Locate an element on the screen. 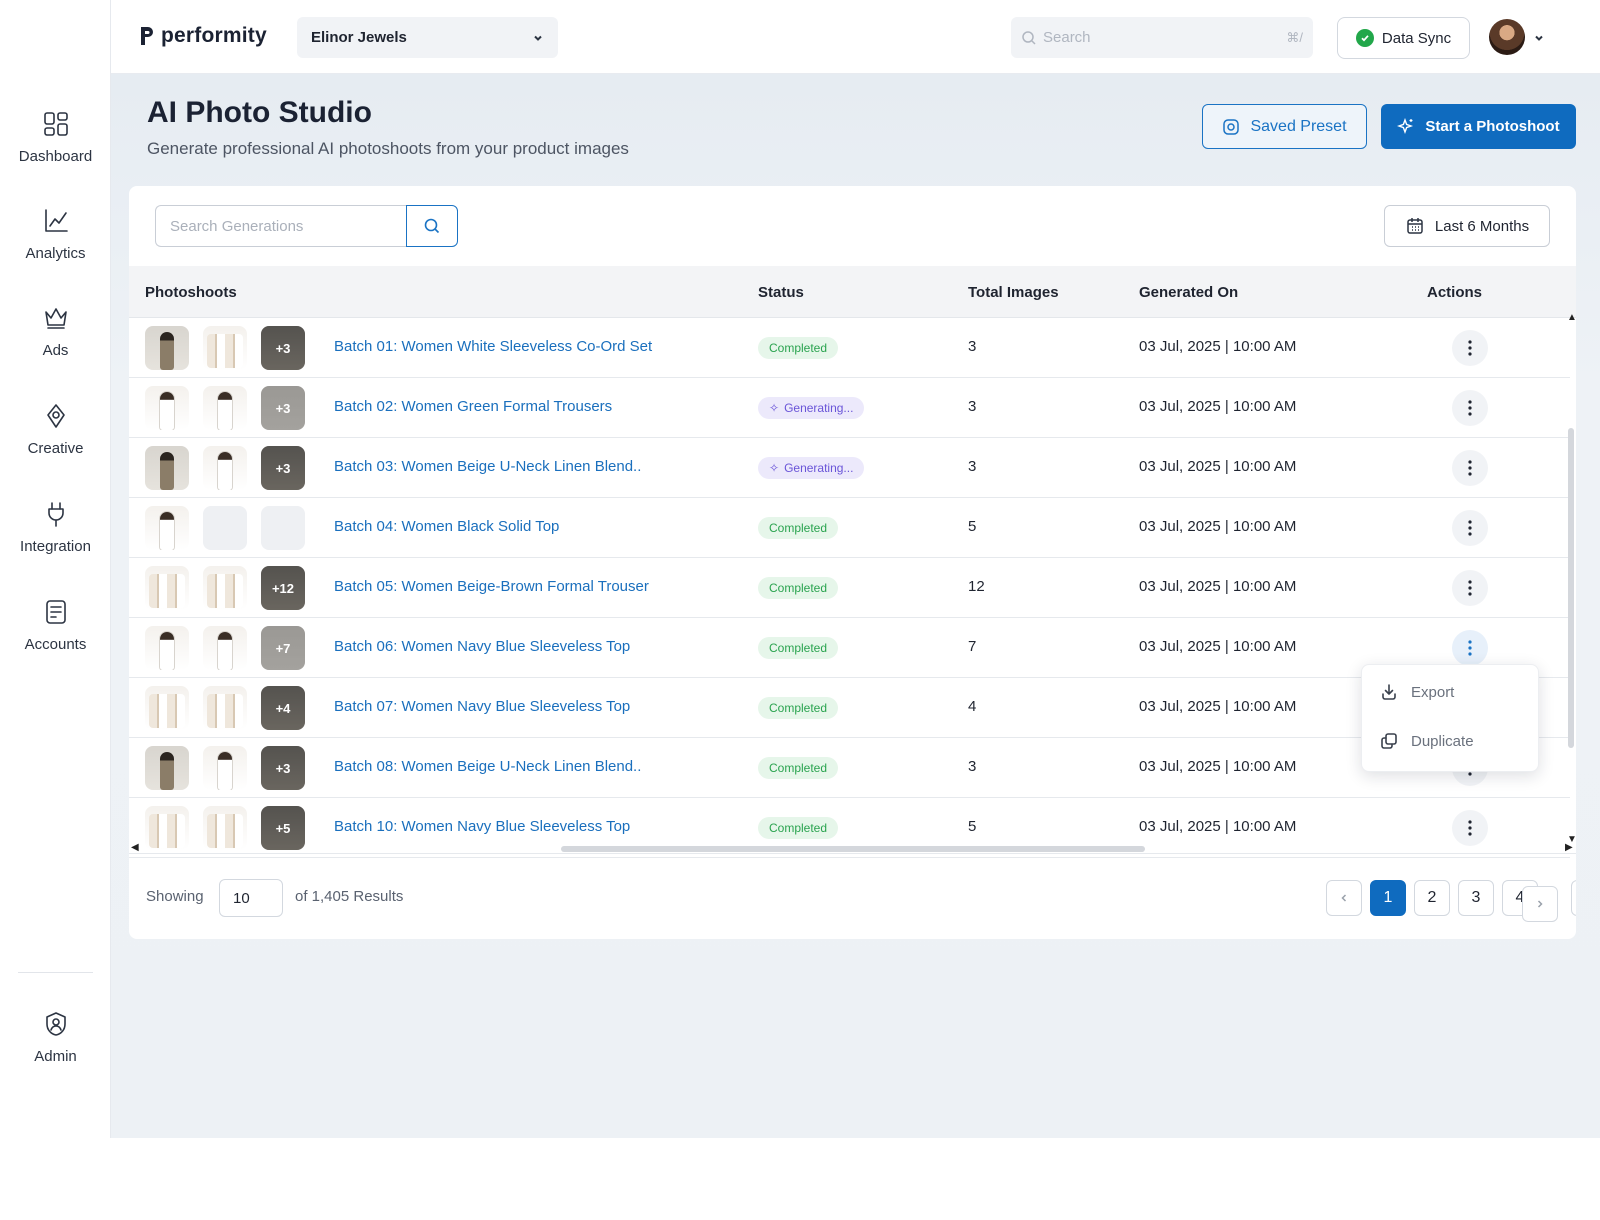  batch-name-link: Batch 02: Women Green Formal Trousers is located at coordinates (473, 406).